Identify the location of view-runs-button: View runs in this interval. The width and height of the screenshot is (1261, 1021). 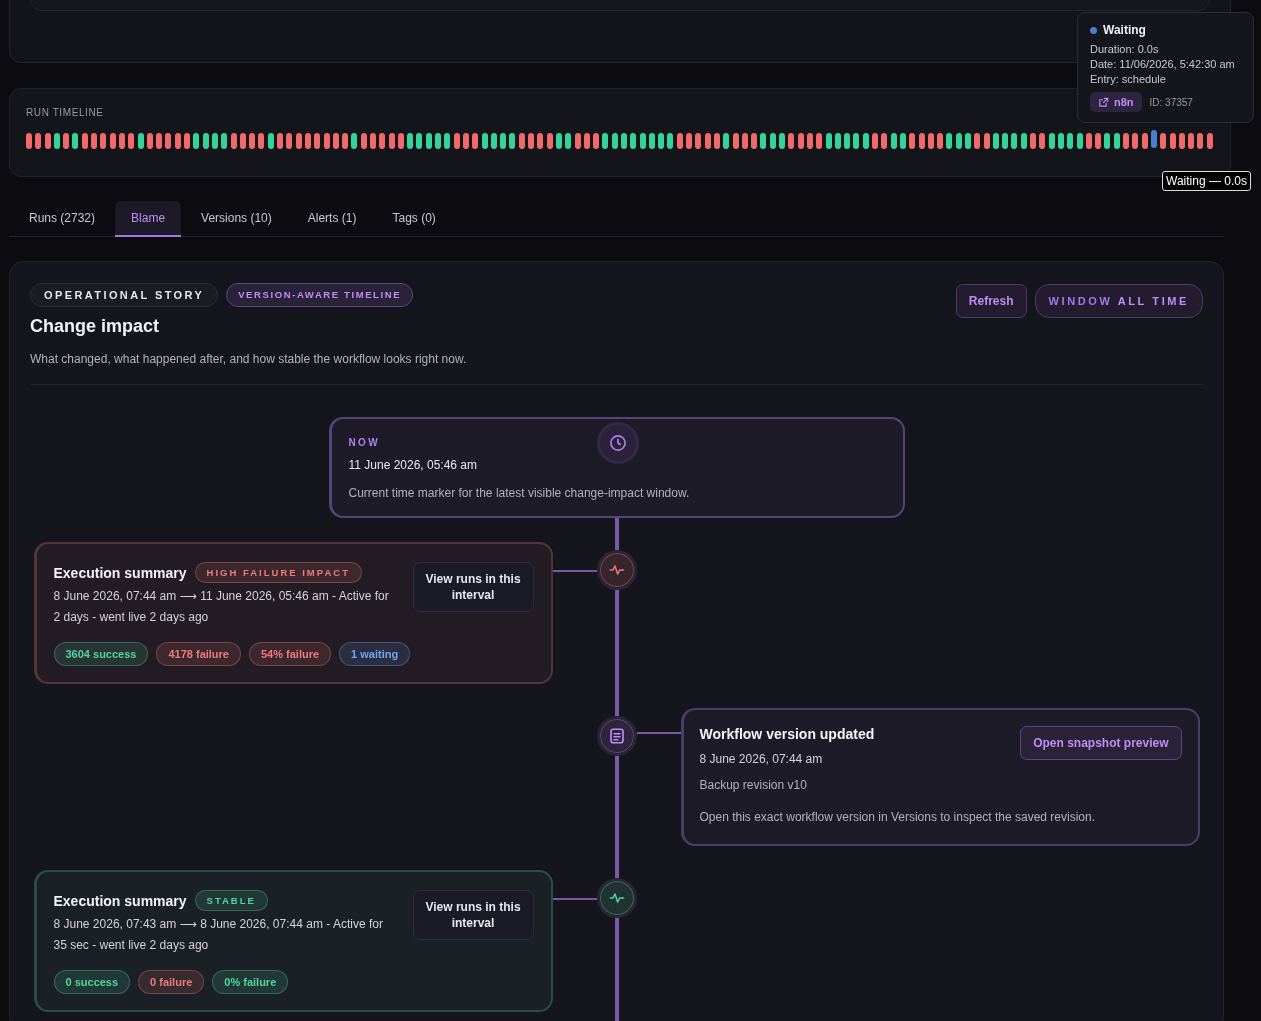
(473, 587).